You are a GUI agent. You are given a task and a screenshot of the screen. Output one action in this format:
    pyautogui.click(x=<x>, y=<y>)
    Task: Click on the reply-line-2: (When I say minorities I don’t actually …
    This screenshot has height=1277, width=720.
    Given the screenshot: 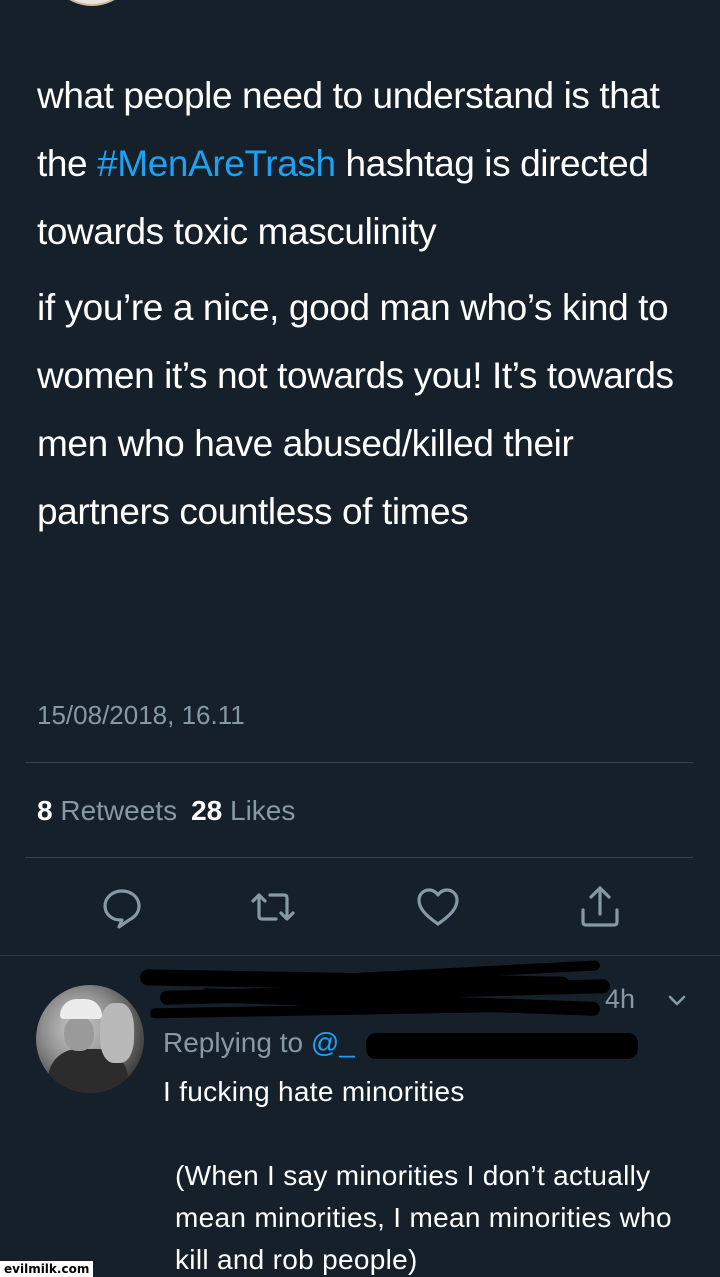 What is the action you would take?
    pyautogui.click(x=423, y=1217)
    